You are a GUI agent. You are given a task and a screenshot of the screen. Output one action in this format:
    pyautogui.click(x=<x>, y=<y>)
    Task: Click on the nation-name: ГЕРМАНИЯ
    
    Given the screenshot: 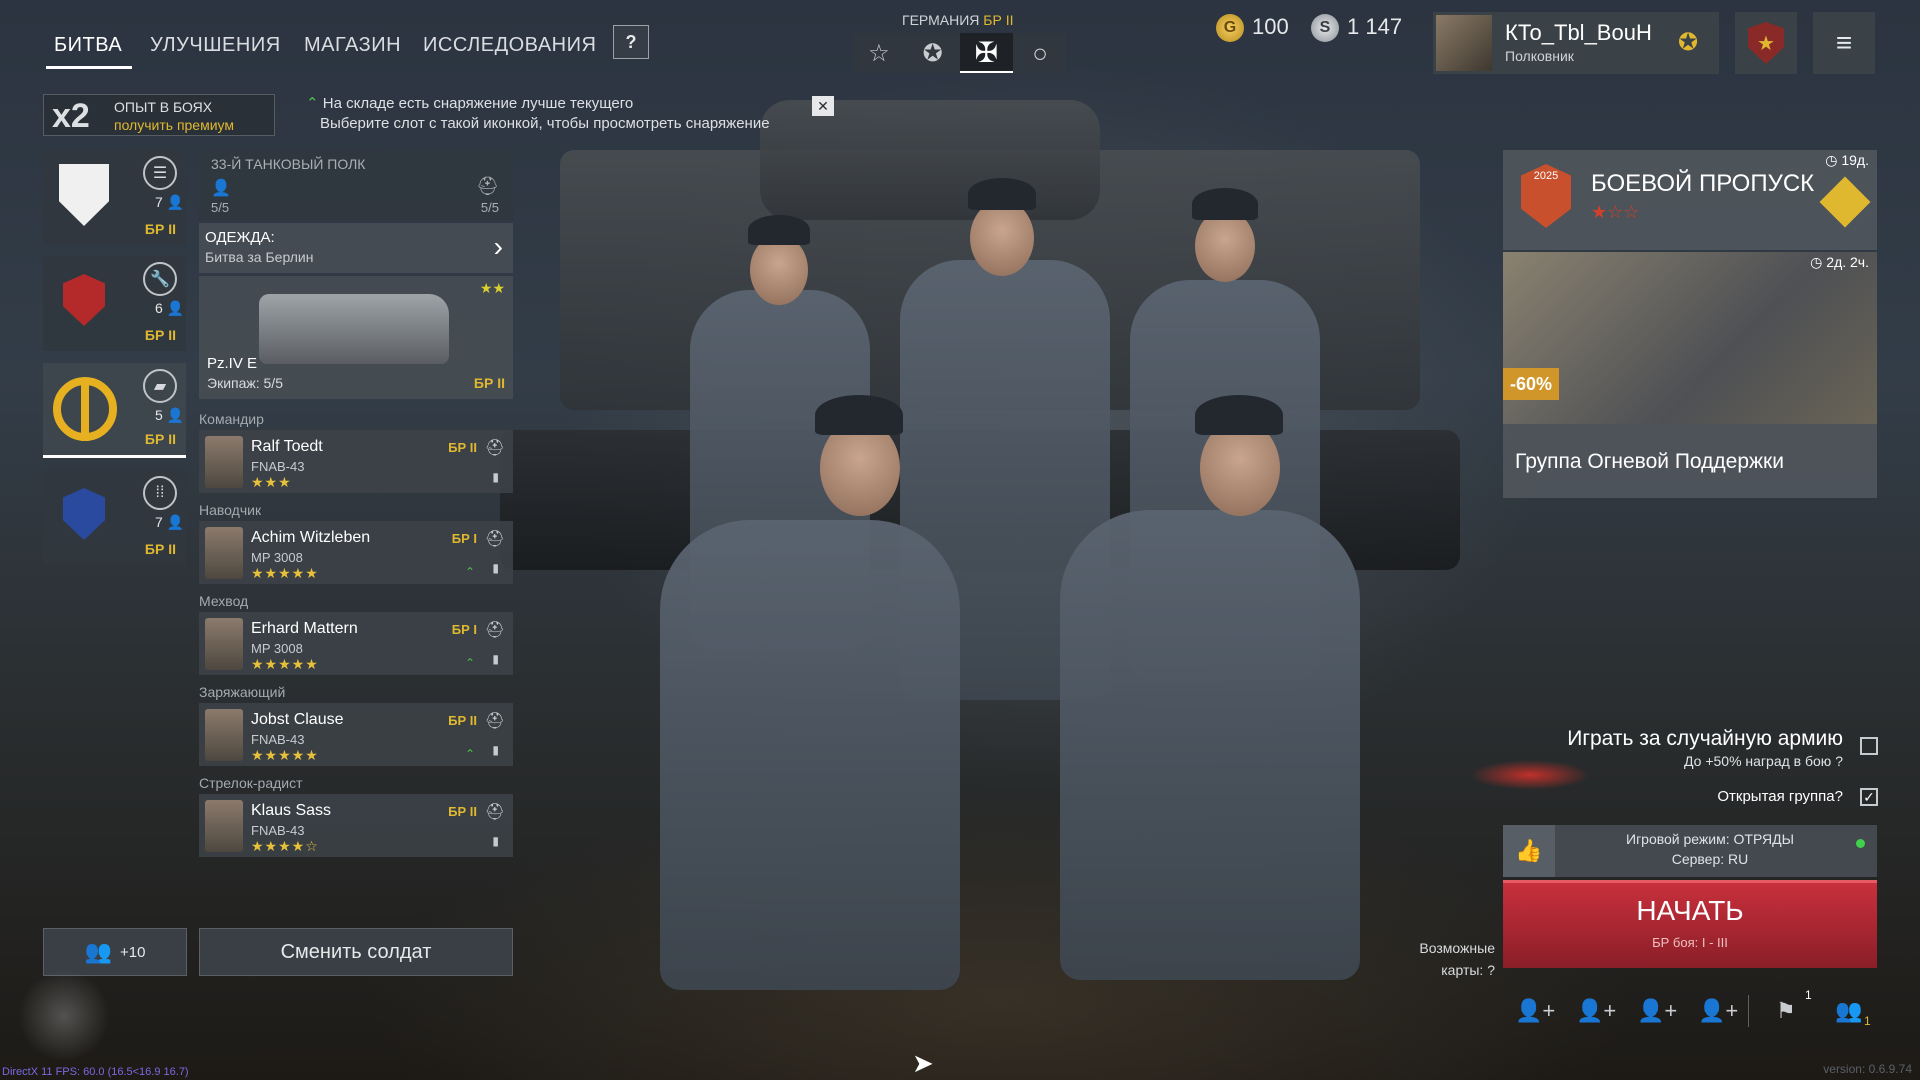 What is the action you would take?
    pyautogui.click(x=941, y=20)
    